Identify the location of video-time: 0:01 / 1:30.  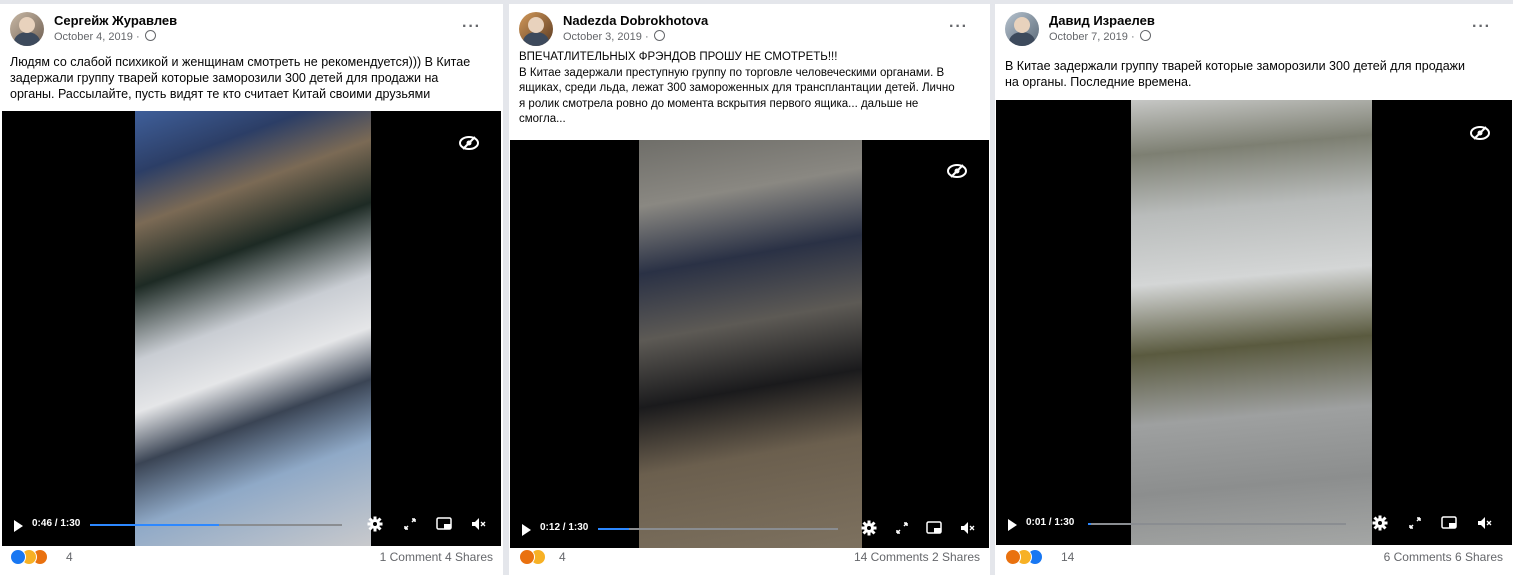
(1050, 522).